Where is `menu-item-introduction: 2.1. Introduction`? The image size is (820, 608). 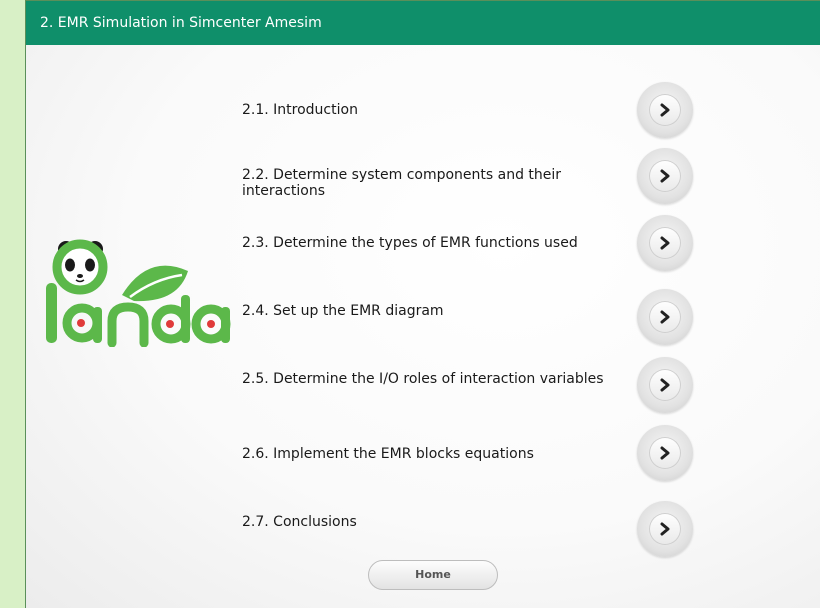
menu-item-introduction: 2.1. Introduction is located at coordinates (423, 109).